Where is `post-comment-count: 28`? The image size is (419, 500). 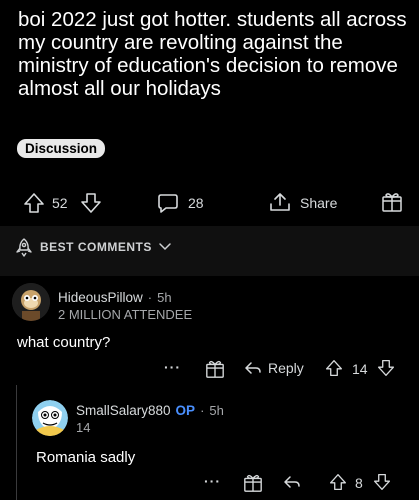 post-comment-count: 28 is located at coordinates (196, 203).